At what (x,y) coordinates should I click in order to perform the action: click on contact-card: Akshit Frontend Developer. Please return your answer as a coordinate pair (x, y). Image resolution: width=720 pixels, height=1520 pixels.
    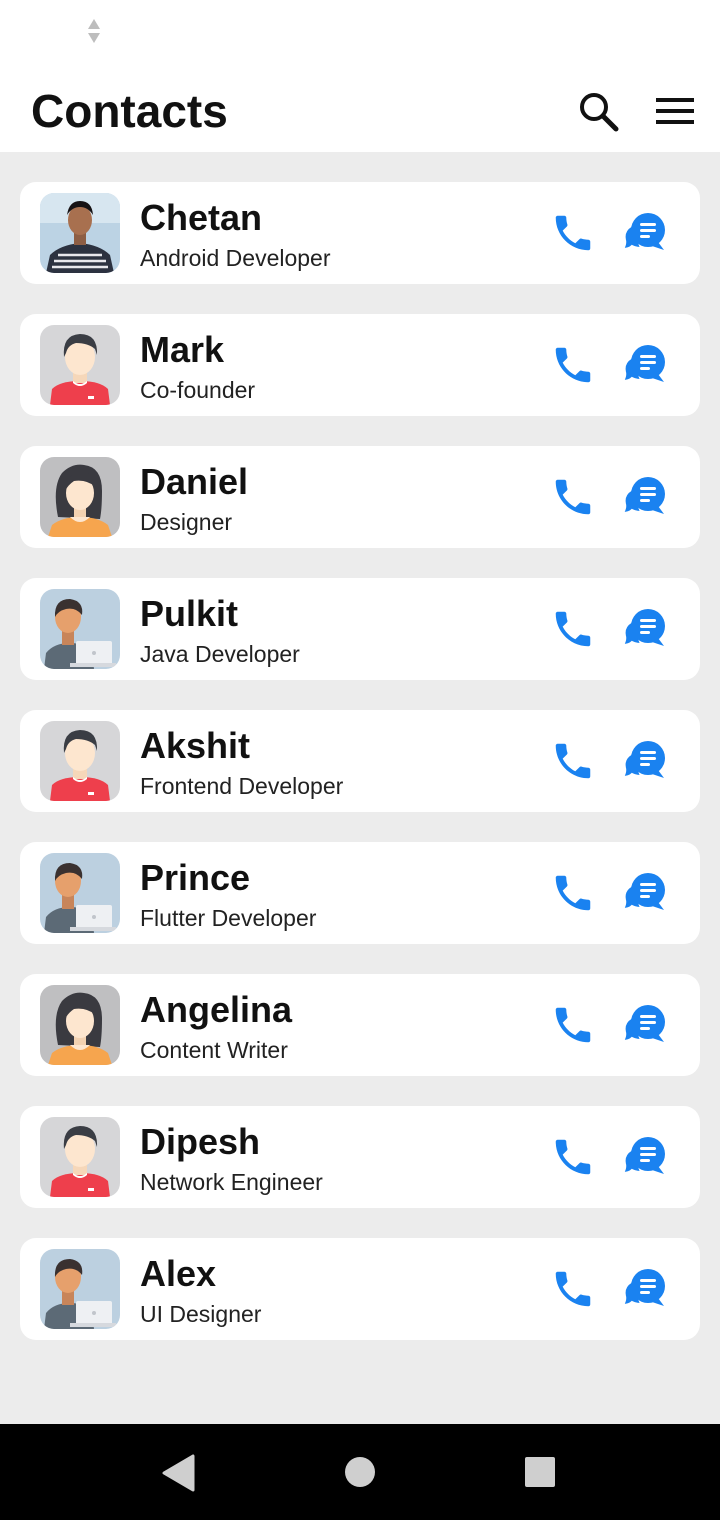
    Looking at the image, I should click on (360, 761).